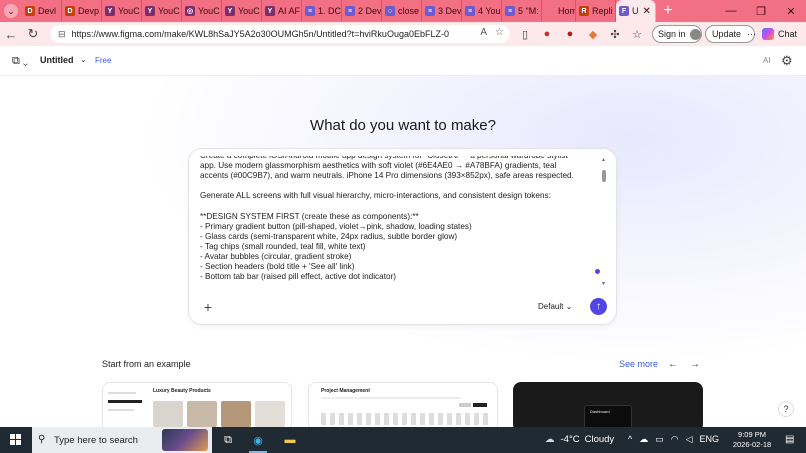 The image size is (806, 453). What do you see at coordinates (208, 307) in the screenshot?
I see `add-attachment-button: +` at bounding box center [208, 307].